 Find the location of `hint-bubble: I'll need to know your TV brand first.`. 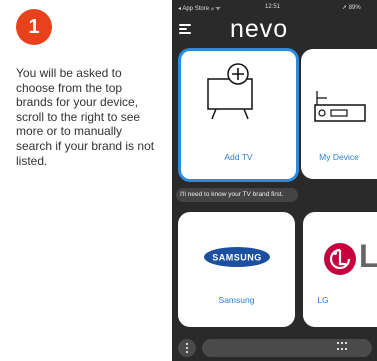

hint-bubble: I'll need to know your TV brand first. is located at coordinates (237, 195).